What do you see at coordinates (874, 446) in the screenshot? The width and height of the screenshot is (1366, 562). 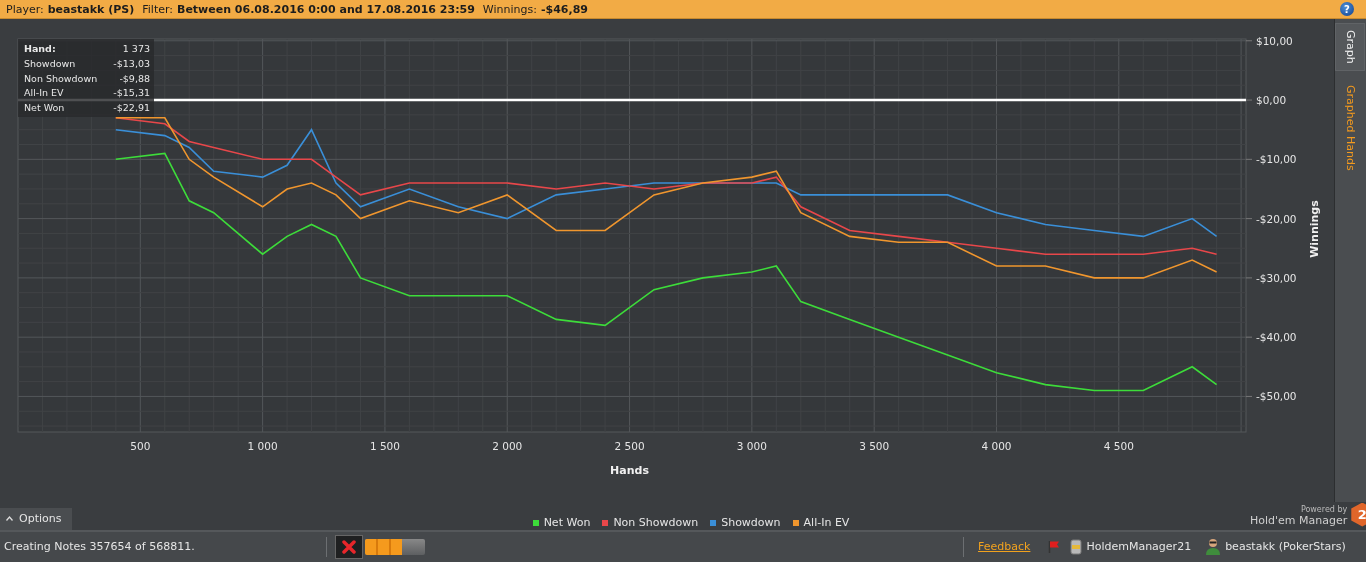 I see `x-axis-label: 3 500` at bounding box center [874, 446].